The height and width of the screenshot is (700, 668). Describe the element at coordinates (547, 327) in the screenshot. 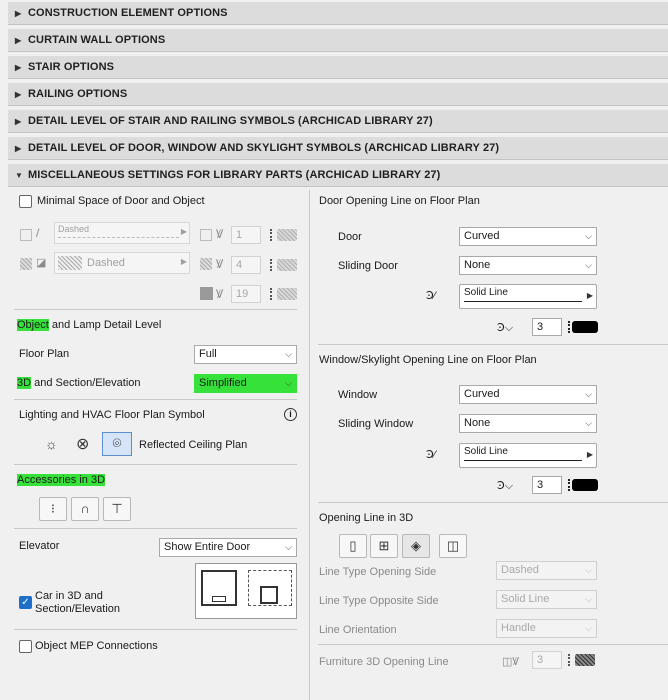

I see `door-pen-number: 3` at that location.